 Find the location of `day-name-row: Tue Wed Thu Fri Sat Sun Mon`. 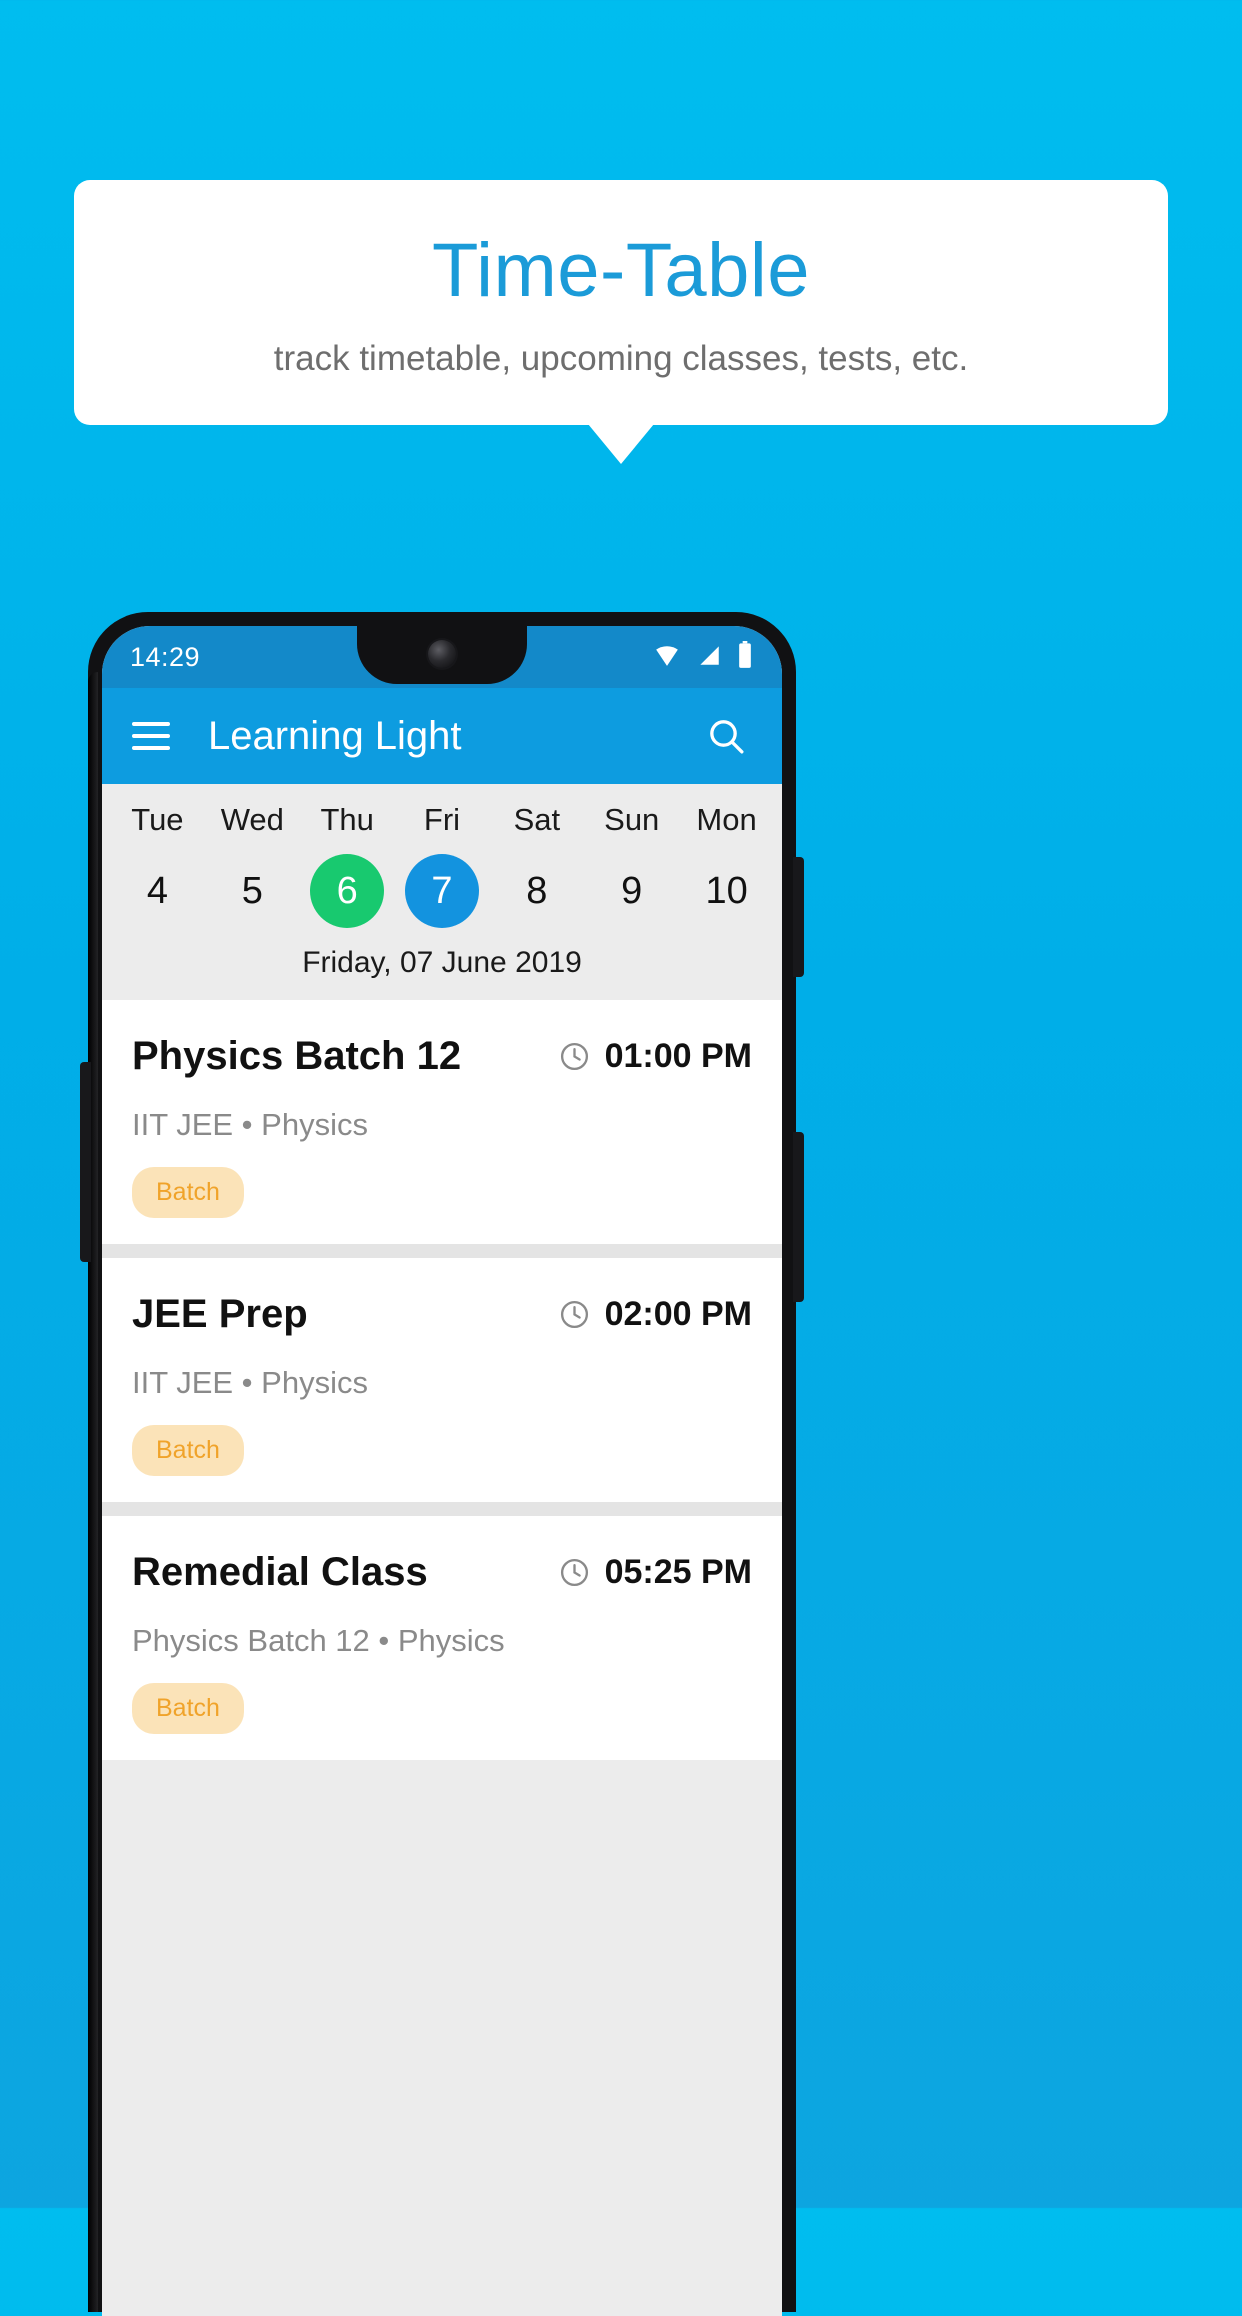

day-name-row: Tue Wed Thu Fri Sat Sun Mon is located at coordinates (442, 820).